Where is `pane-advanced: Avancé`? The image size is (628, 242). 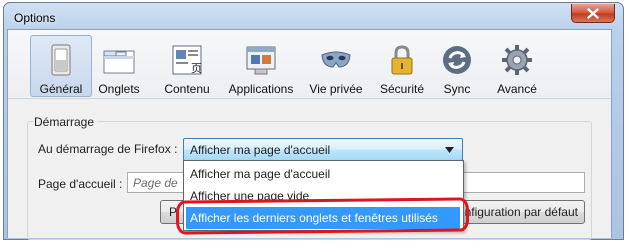
pane-advanced: Avancé is located at coordinates (517, 66).